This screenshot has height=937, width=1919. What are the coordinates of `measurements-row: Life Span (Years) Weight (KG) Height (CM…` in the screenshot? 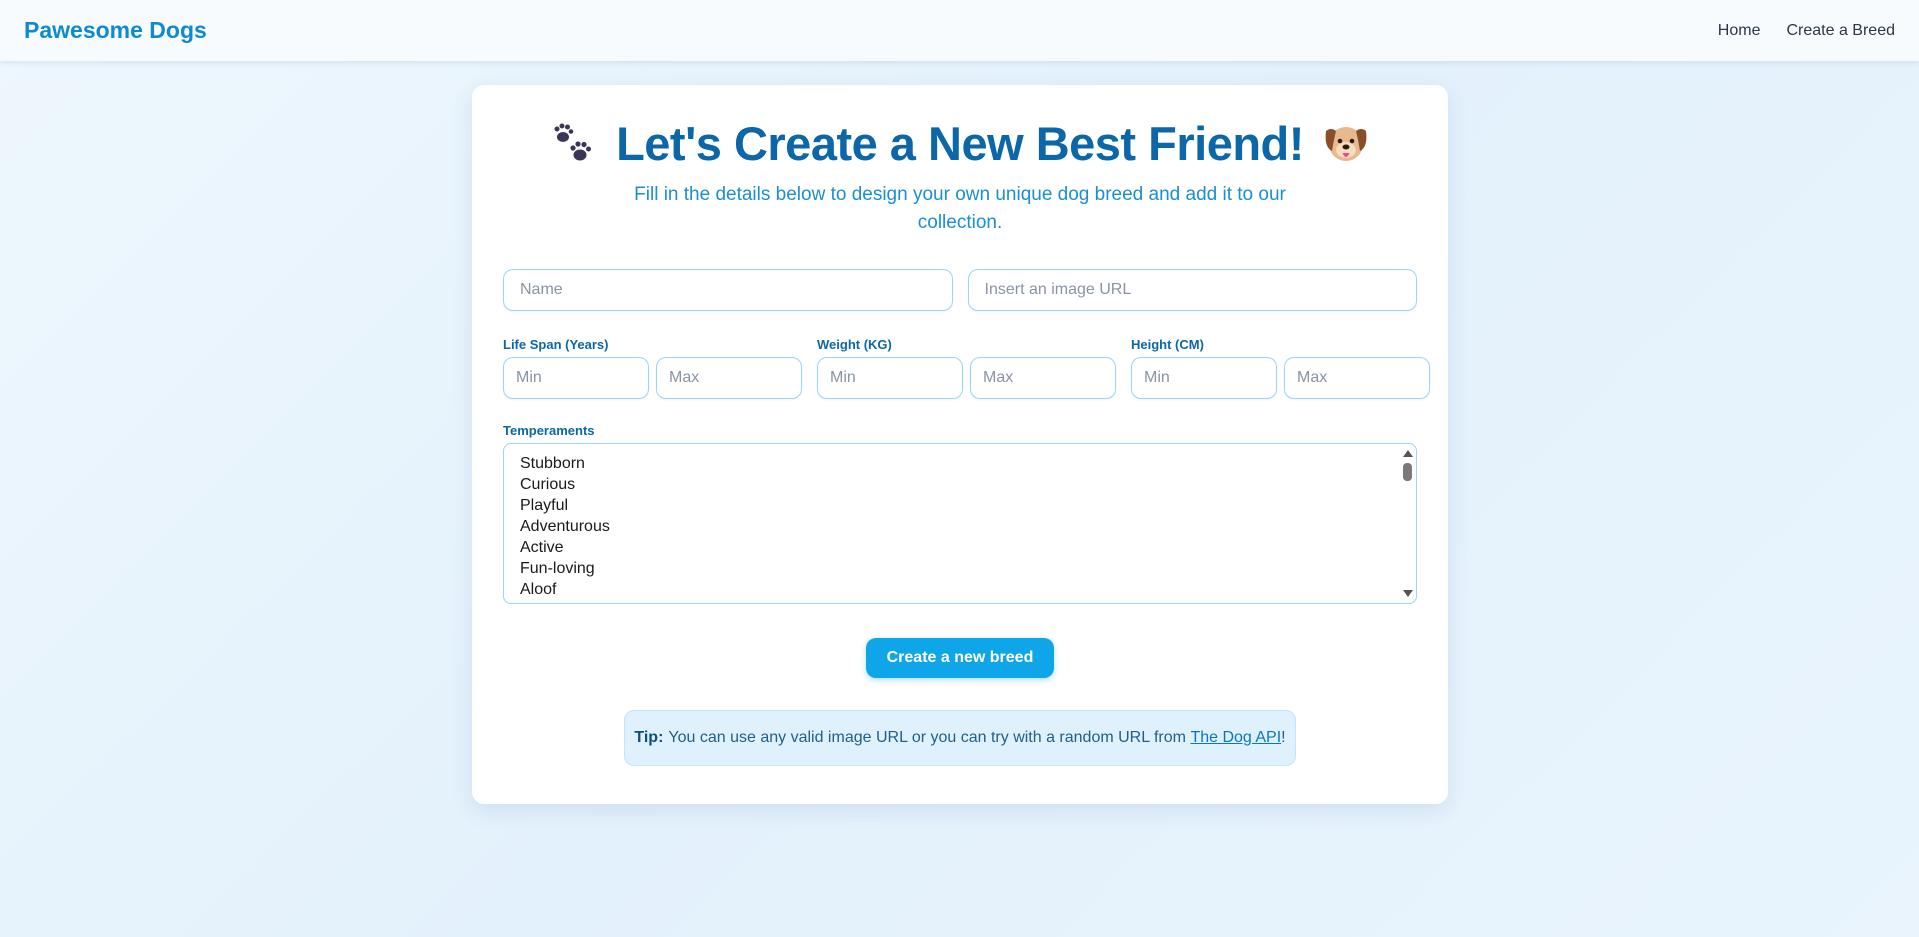 It's located at (966, 367).